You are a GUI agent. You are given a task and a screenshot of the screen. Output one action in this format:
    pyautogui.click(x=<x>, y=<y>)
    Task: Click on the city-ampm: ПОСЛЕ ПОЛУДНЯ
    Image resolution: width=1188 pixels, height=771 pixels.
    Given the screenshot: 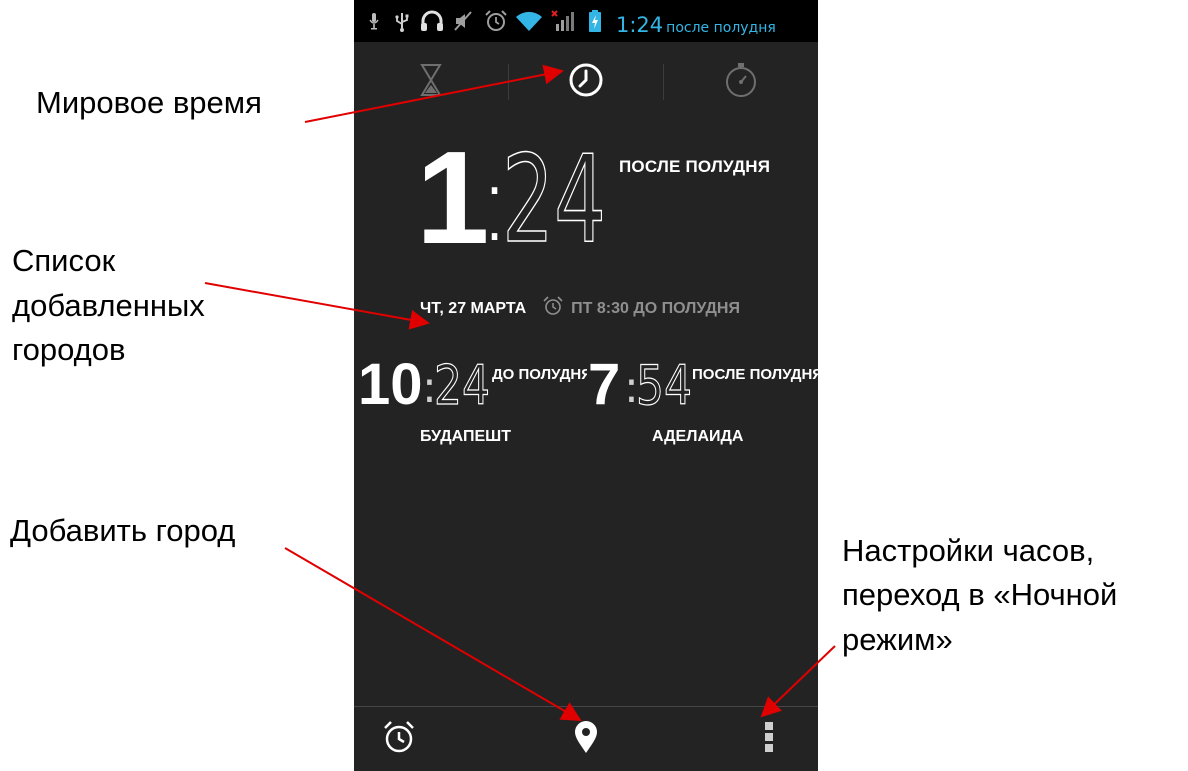 What is the action you would take?
    pyautogui.click(x=755, y=374)
    